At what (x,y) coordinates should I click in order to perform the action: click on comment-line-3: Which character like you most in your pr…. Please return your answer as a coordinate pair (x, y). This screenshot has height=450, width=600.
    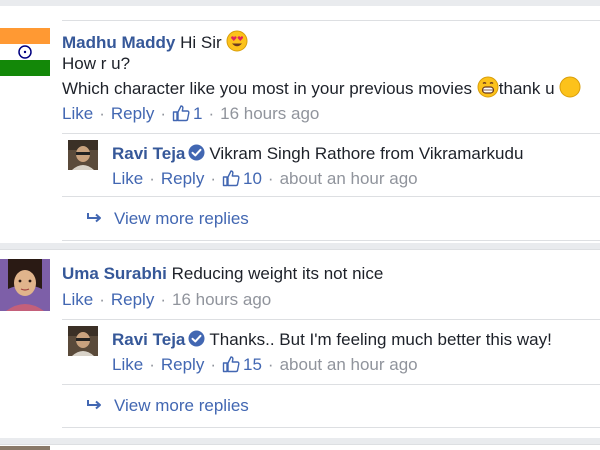
    Looking at the image, I should click on (321, 88).